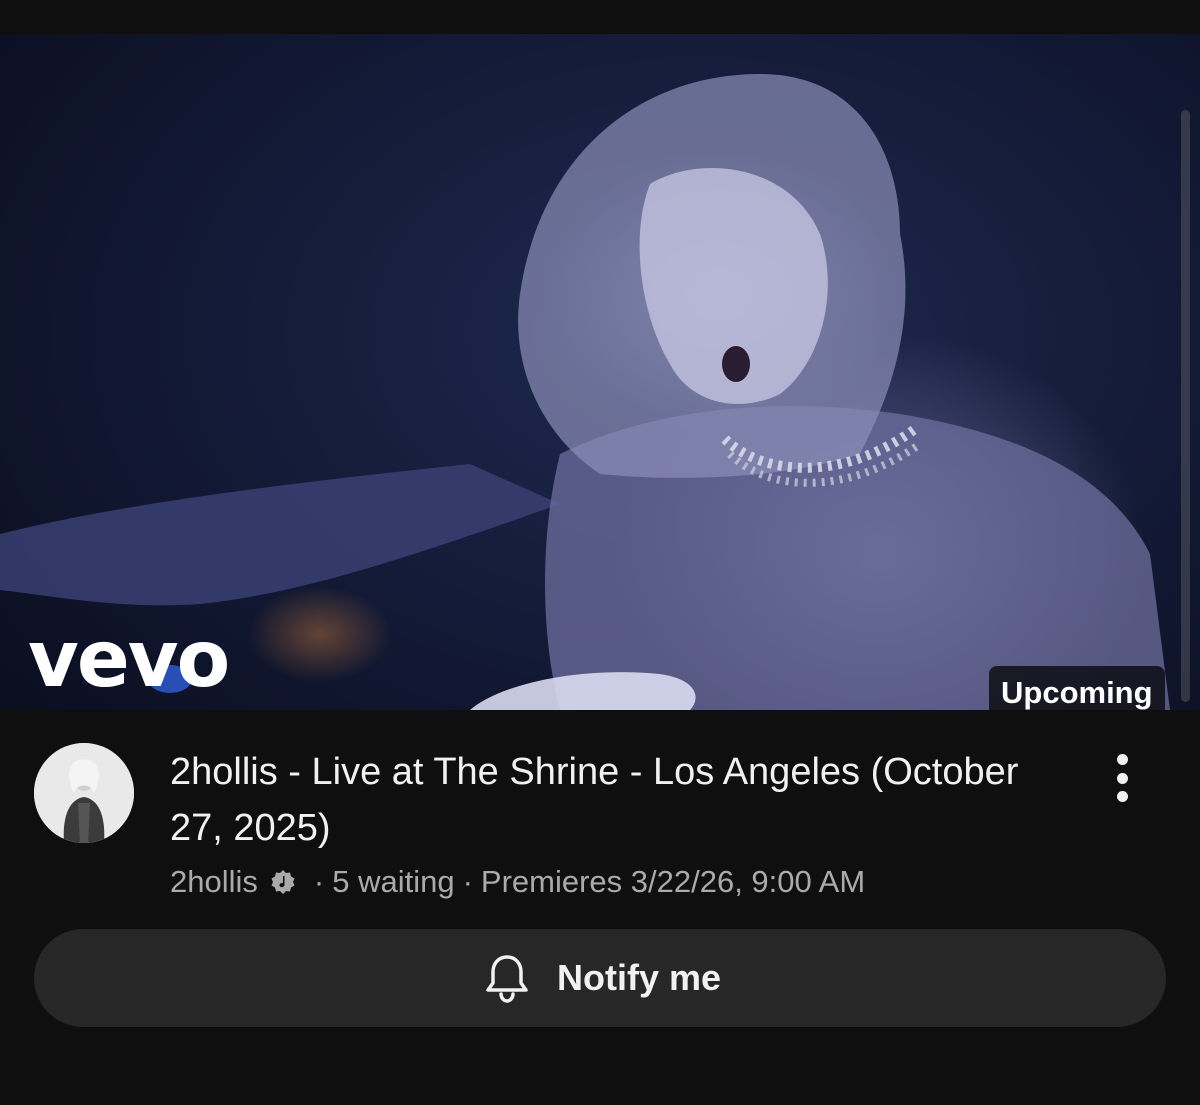 The height and width of the screenshot is (1105, 1200). What do you see at coordinates (214, 882) in the screenshot?
I see `channel-name: 2hollis` at bounding box center [214, 882].